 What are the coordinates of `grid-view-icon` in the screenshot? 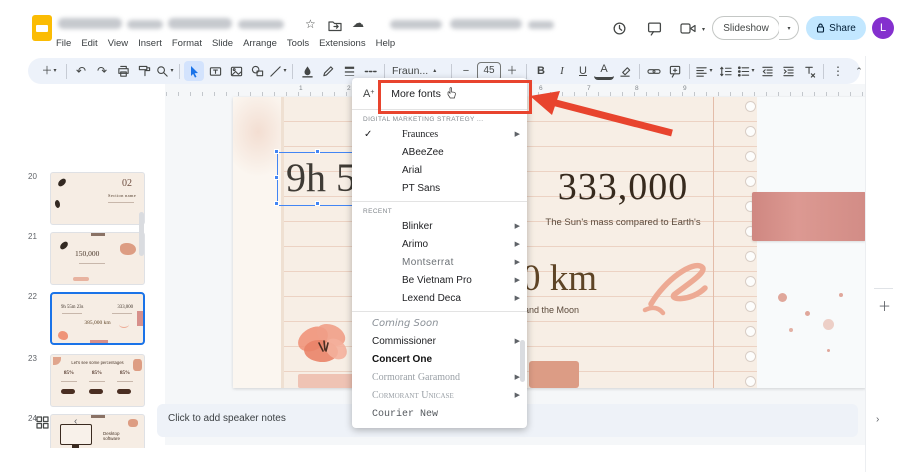 It's located at (42, 422).